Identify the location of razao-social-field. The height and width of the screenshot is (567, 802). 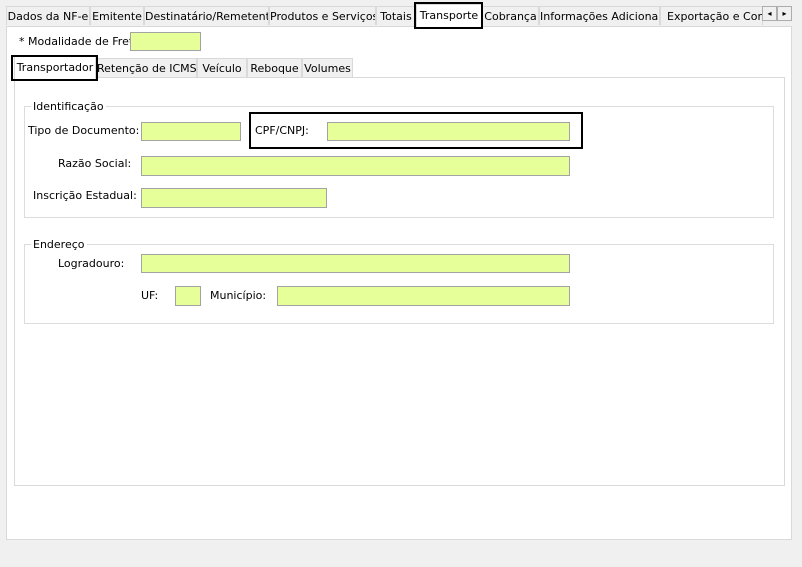
(355, 166).